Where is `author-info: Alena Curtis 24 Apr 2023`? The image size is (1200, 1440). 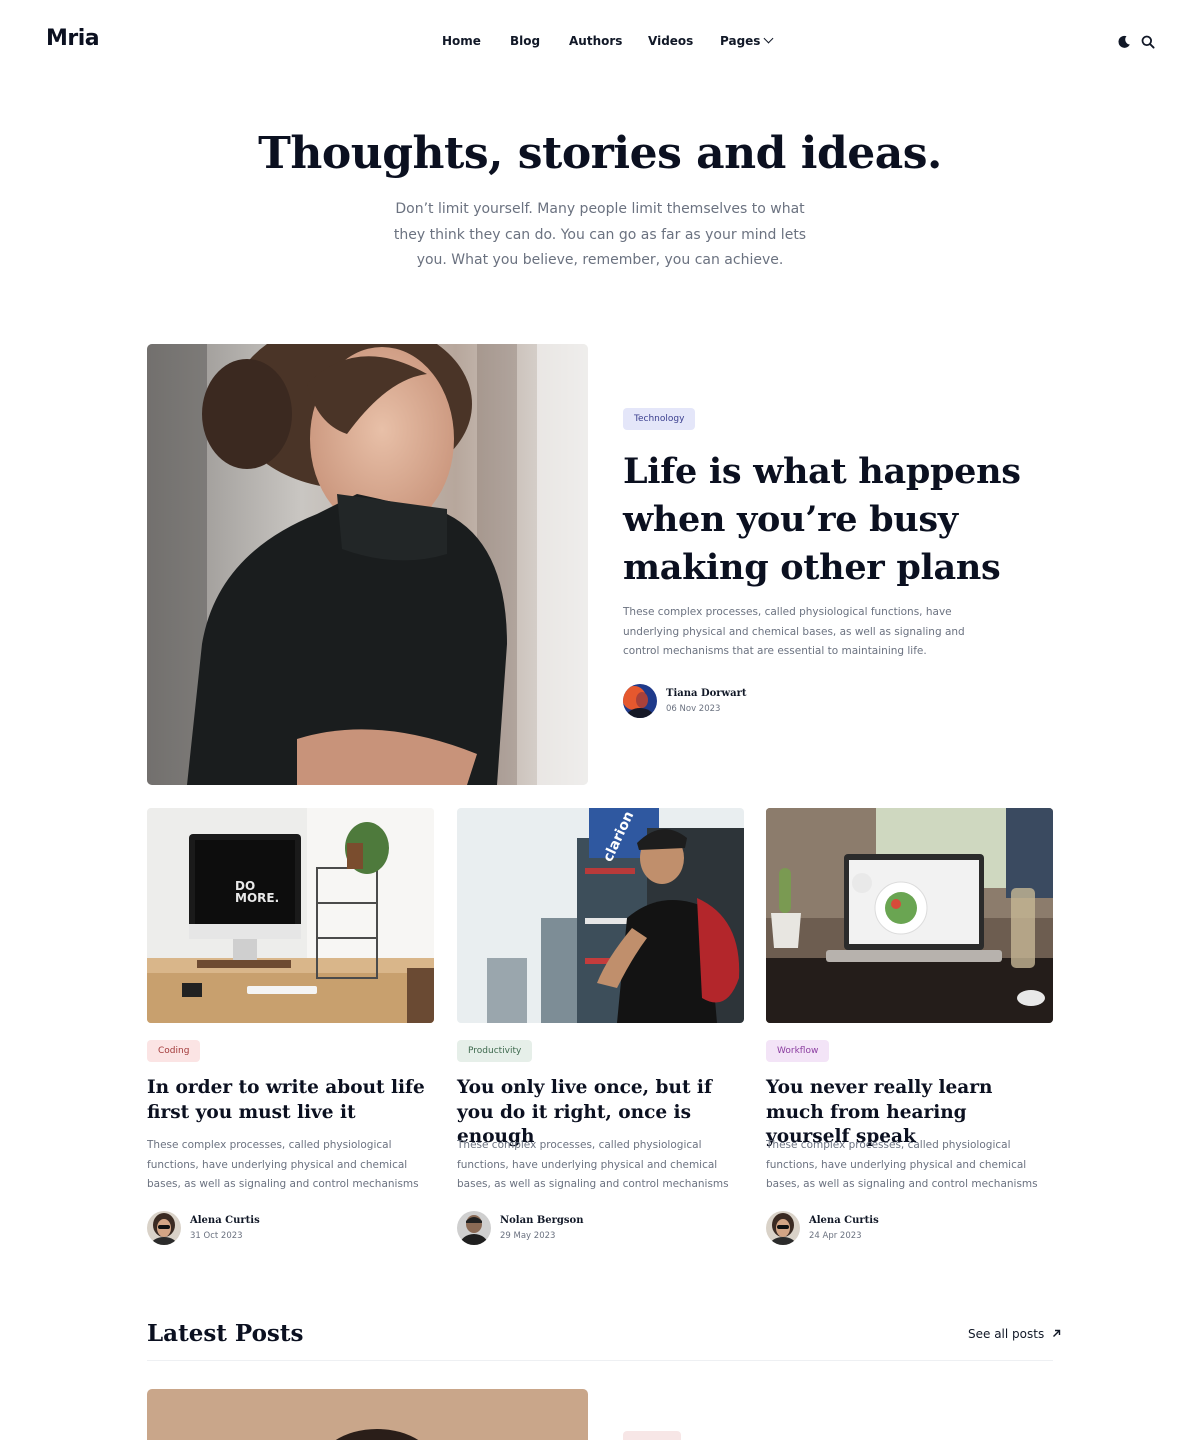 author-info: Alena Curtis 24 Apr 2023 is located at coordinates (844, 1228).